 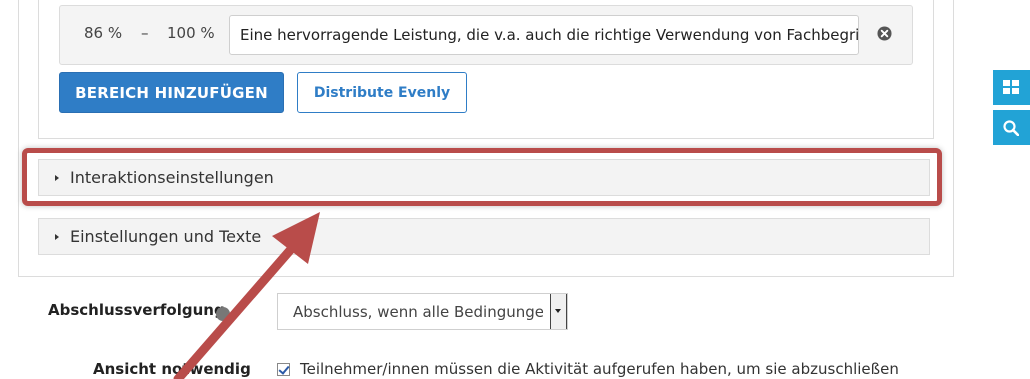 I want to click on search-icon, so click(x=1011, y=128).